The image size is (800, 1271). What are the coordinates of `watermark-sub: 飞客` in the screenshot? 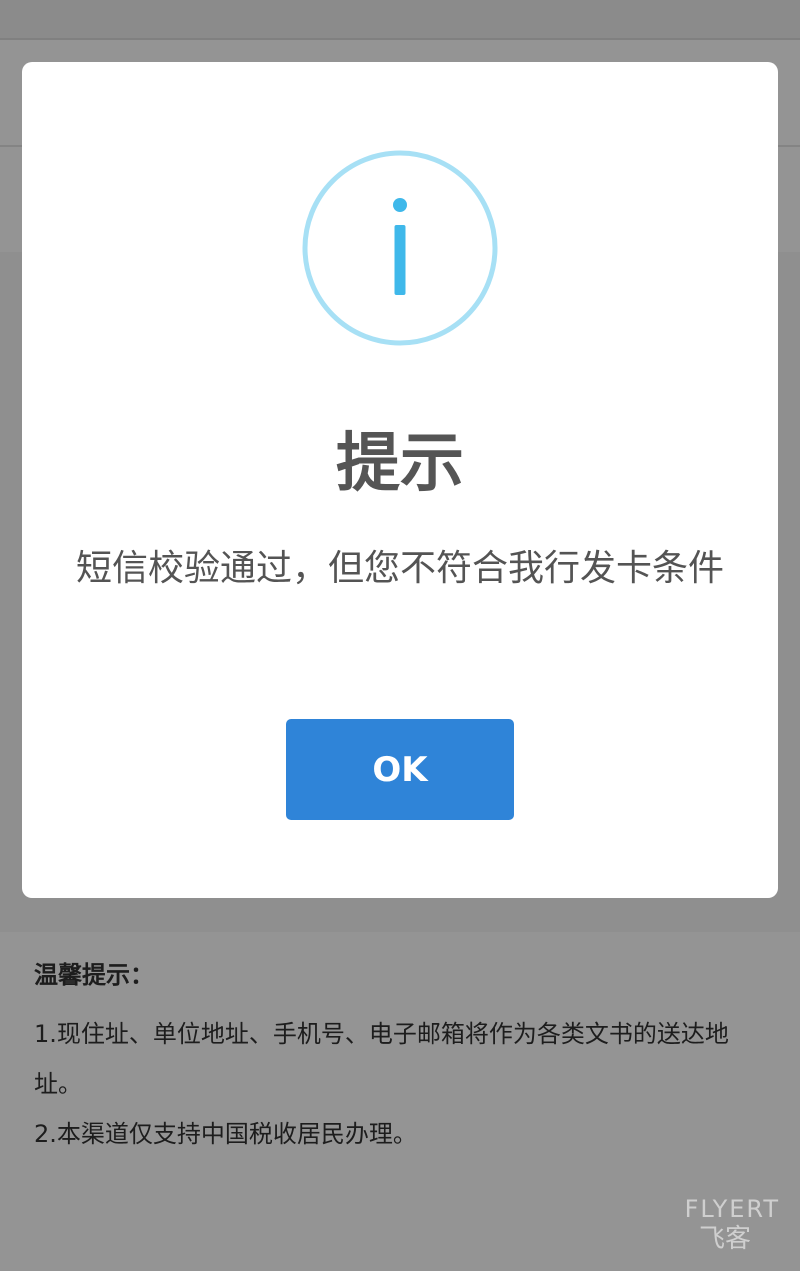 It's located at (724, 1239).